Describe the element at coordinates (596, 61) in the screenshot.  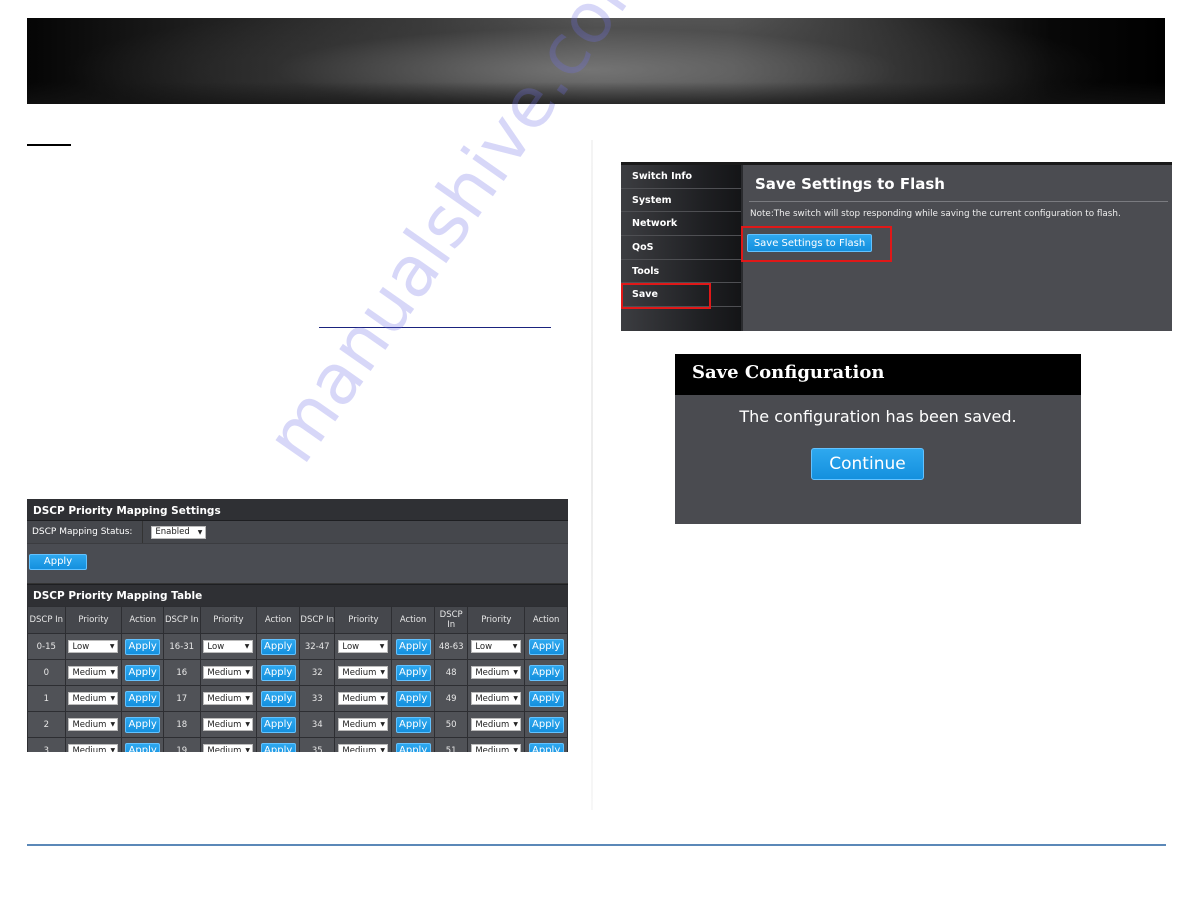
I see `header-banner` at that location.